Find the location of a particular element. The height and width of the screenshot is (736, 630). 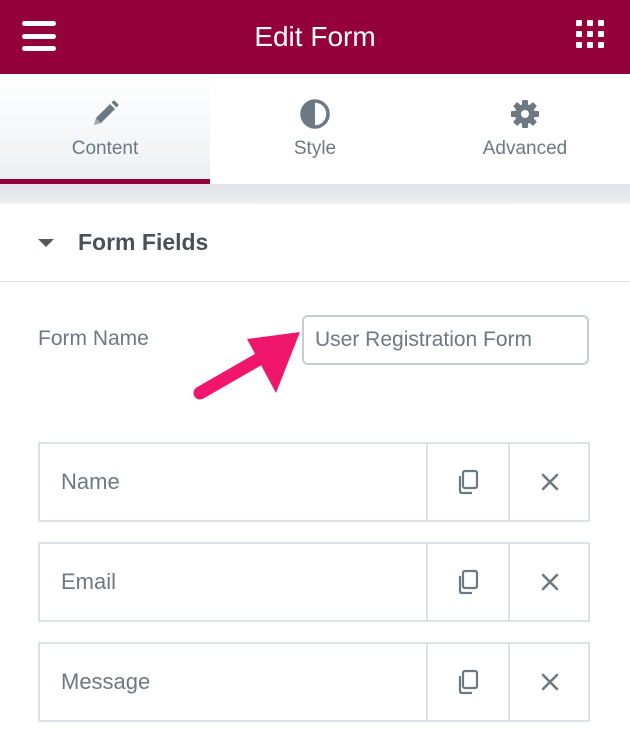

caret-down-icon is located at coordinates (46, 243).